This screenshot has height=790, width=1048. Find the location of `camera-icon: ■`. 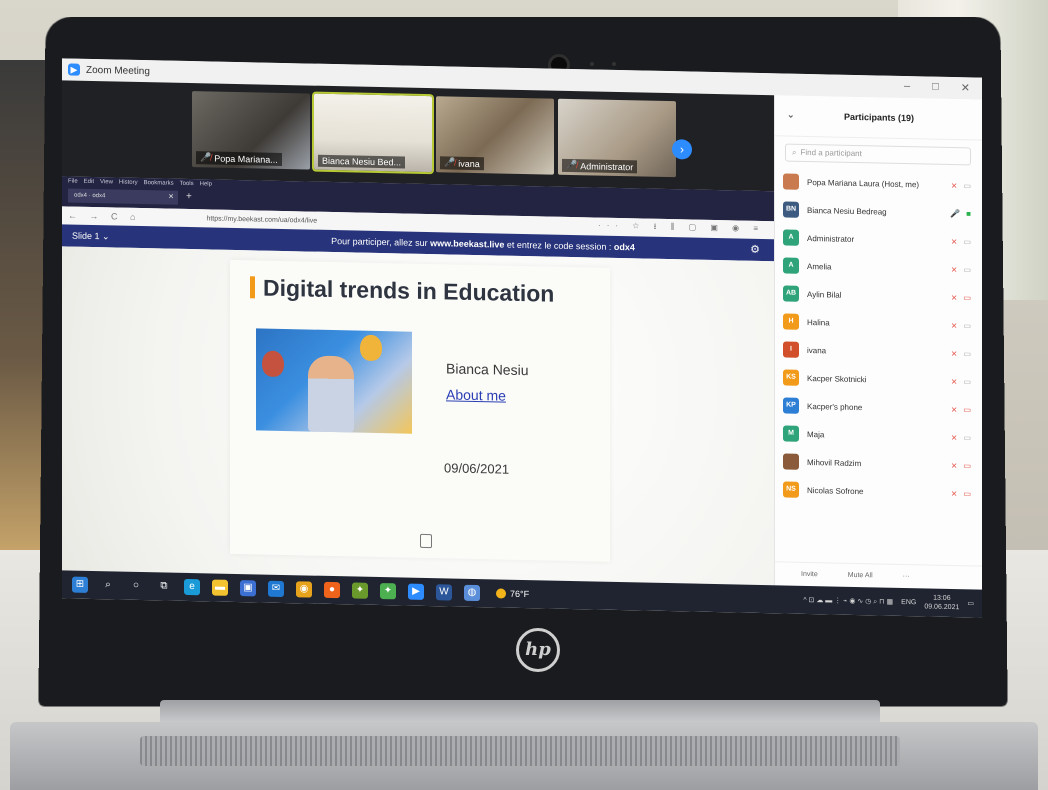

camera-icon: ■ is located at coordinates (968, 213).